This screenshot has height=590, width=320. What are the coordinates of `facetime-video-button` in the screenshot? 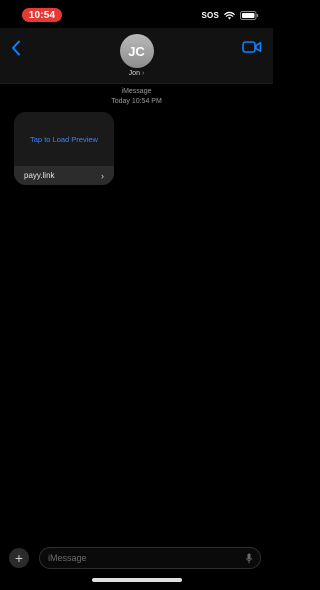 It's located at (252, 47).